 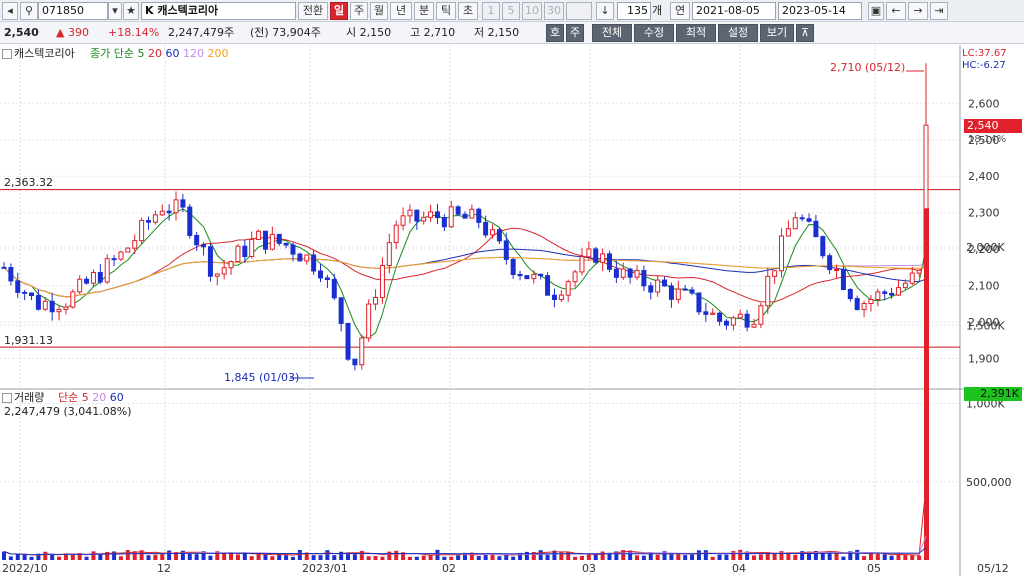 What do you see at coordinates (91, 398) in the screenshot?
I see `volume-legend: 단순 5 20 60` at bounding box center [91, 398].